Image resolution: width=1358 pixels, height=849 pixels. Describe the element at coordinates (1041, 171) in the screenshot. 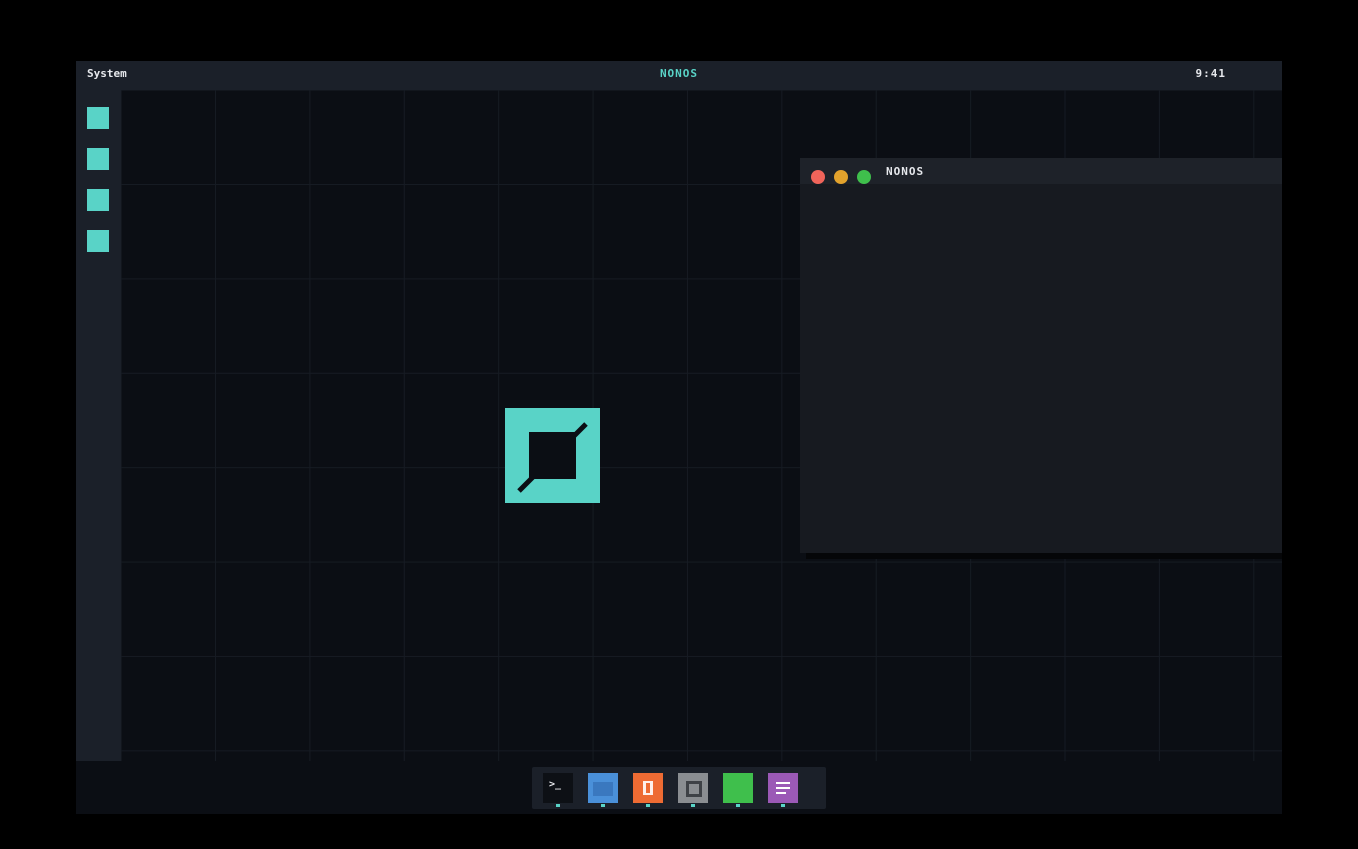

I see `window-titlebar: NONOS` at that location.